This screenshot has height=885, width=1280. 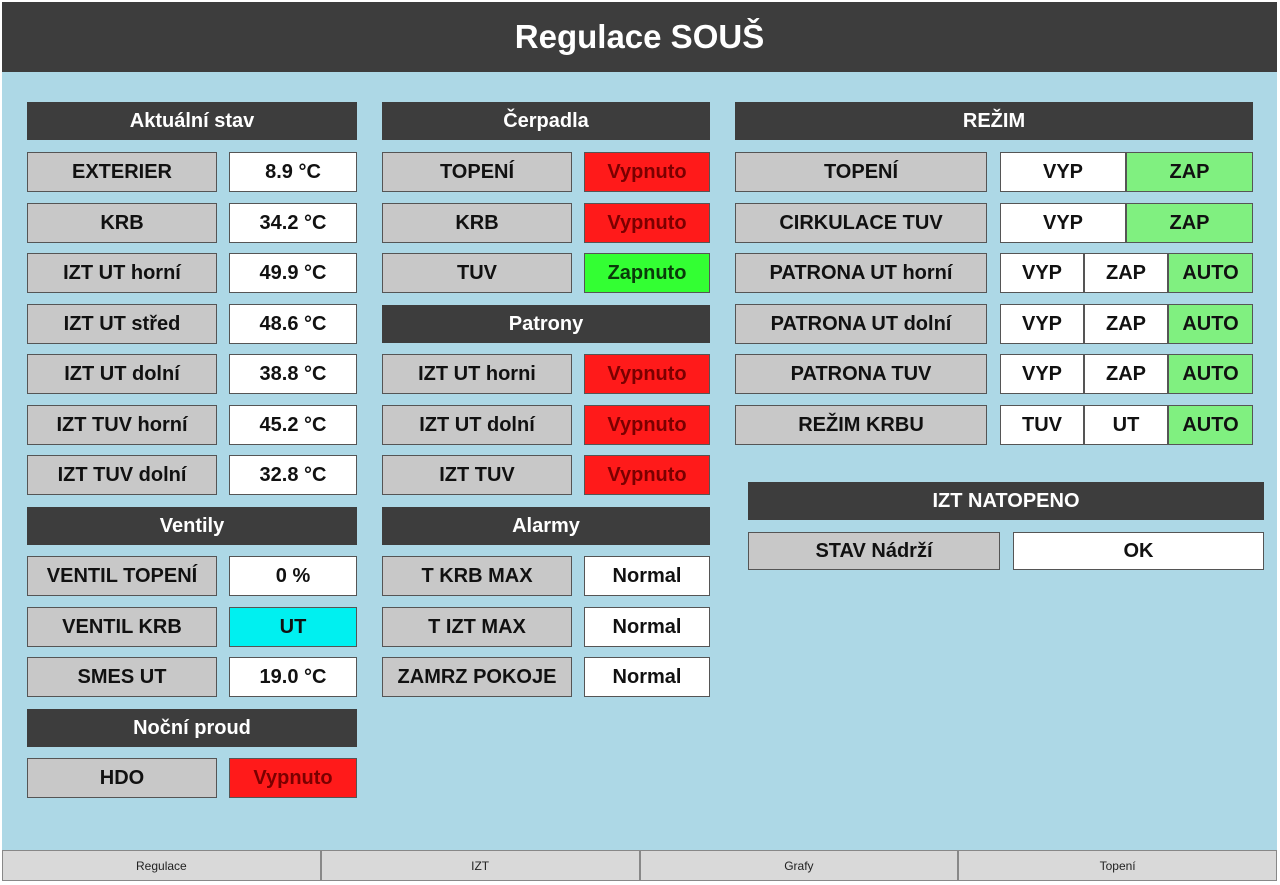 I want to click on nav-tab-regulace: Regulace, so click(x=161, y=865).